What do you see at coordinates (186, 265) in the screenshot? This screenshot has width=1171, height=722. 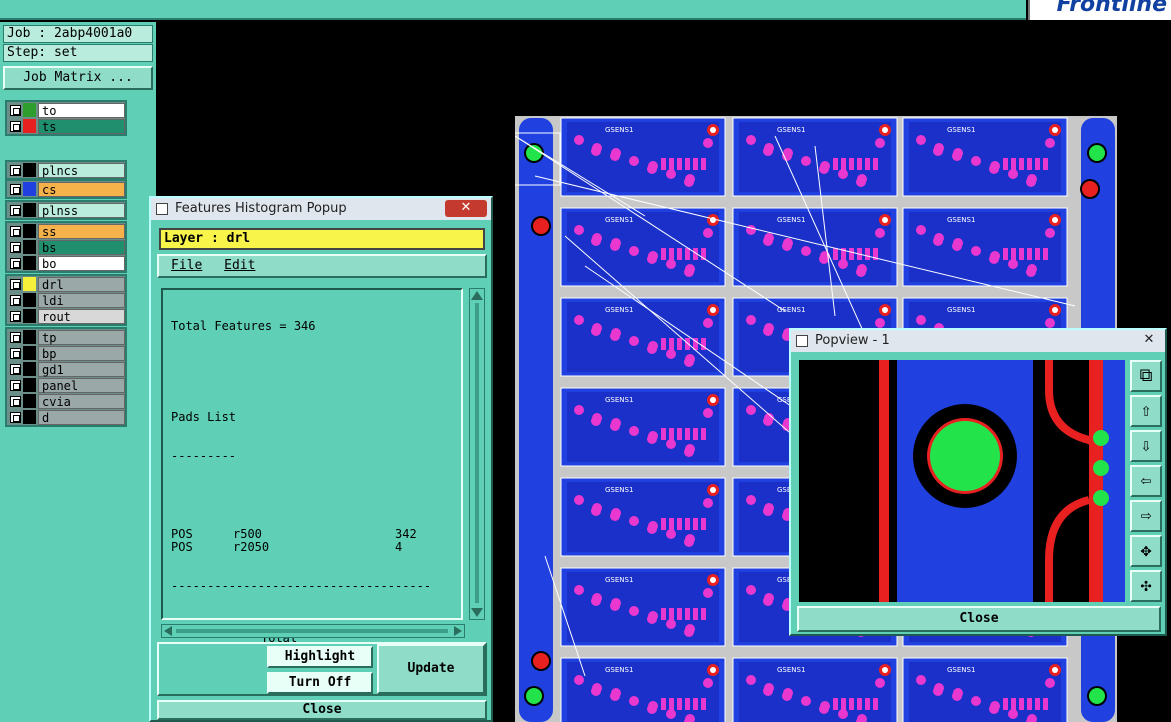 I see `file-menu: File` at bounding box center [186, 265].